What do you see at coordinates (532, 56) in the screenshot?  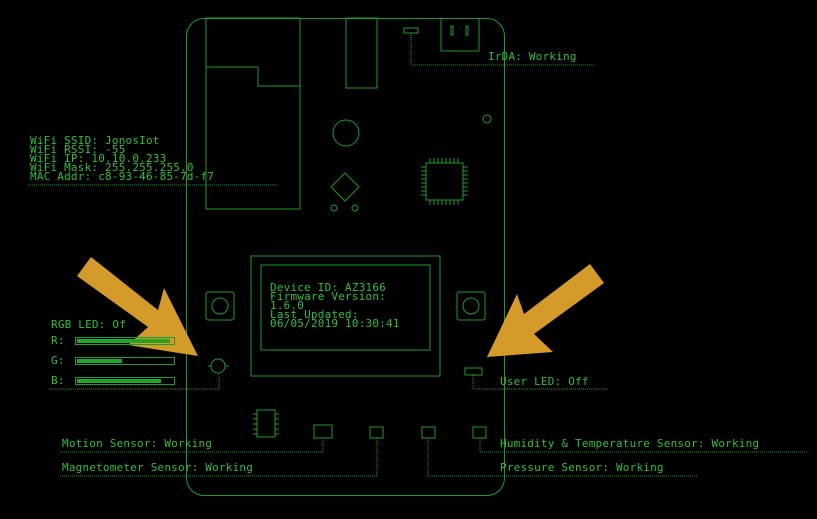 I see `irda-status: IrDA: Working` at bounding box center [532, 56].